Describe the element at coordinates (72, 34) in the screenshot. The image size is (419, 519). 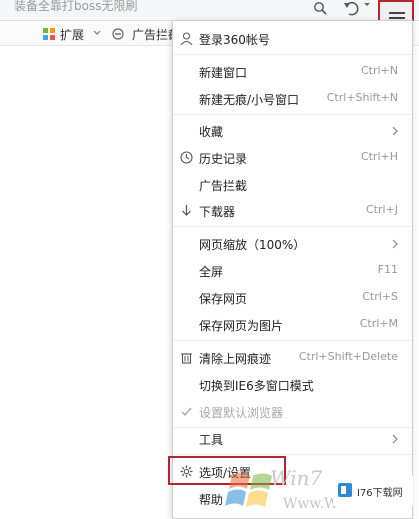
I see `extensions-button: 扩展` at that location.